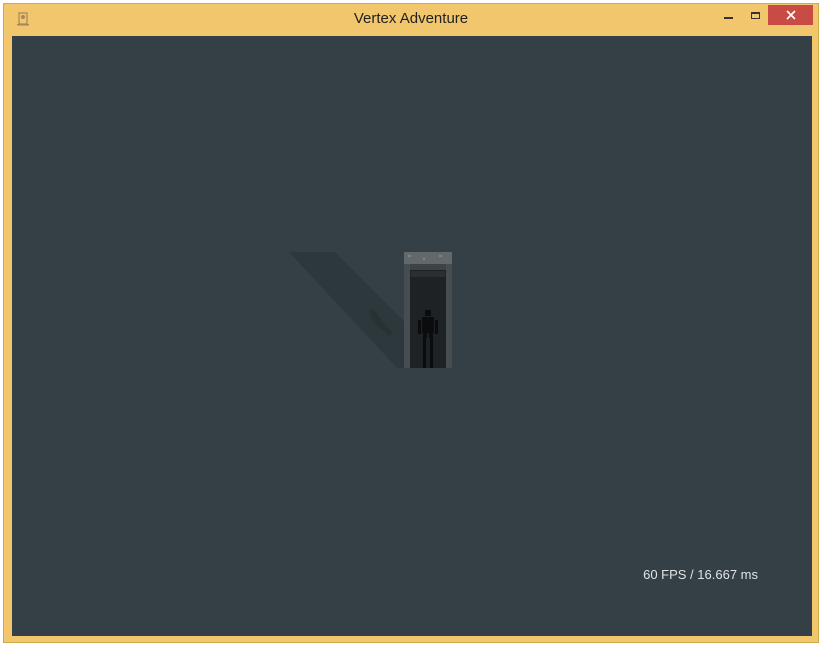 The width and height of the screenshot is (824, 647). I want to click on title-bar: Vertex Adventure, so click(411, 19).